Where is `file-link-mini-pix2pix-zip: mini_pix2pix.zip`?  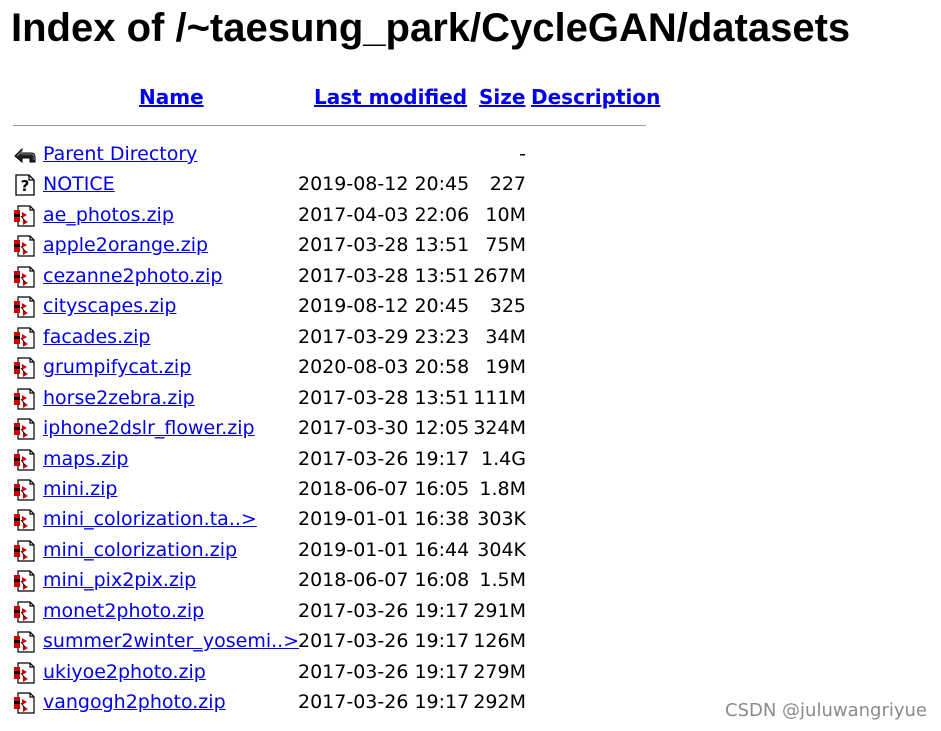 file-link-mini-pix2pix-zip: mini_pix2pix.zip is located at coordinates (119, 580).